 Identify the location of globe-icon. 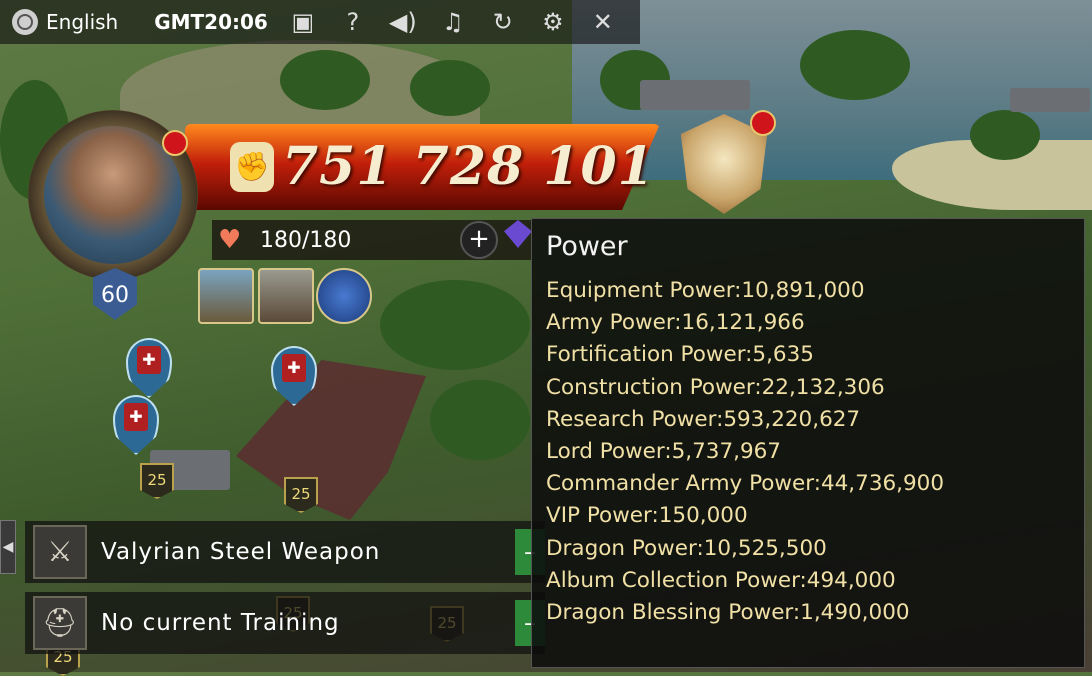
(25, 22).